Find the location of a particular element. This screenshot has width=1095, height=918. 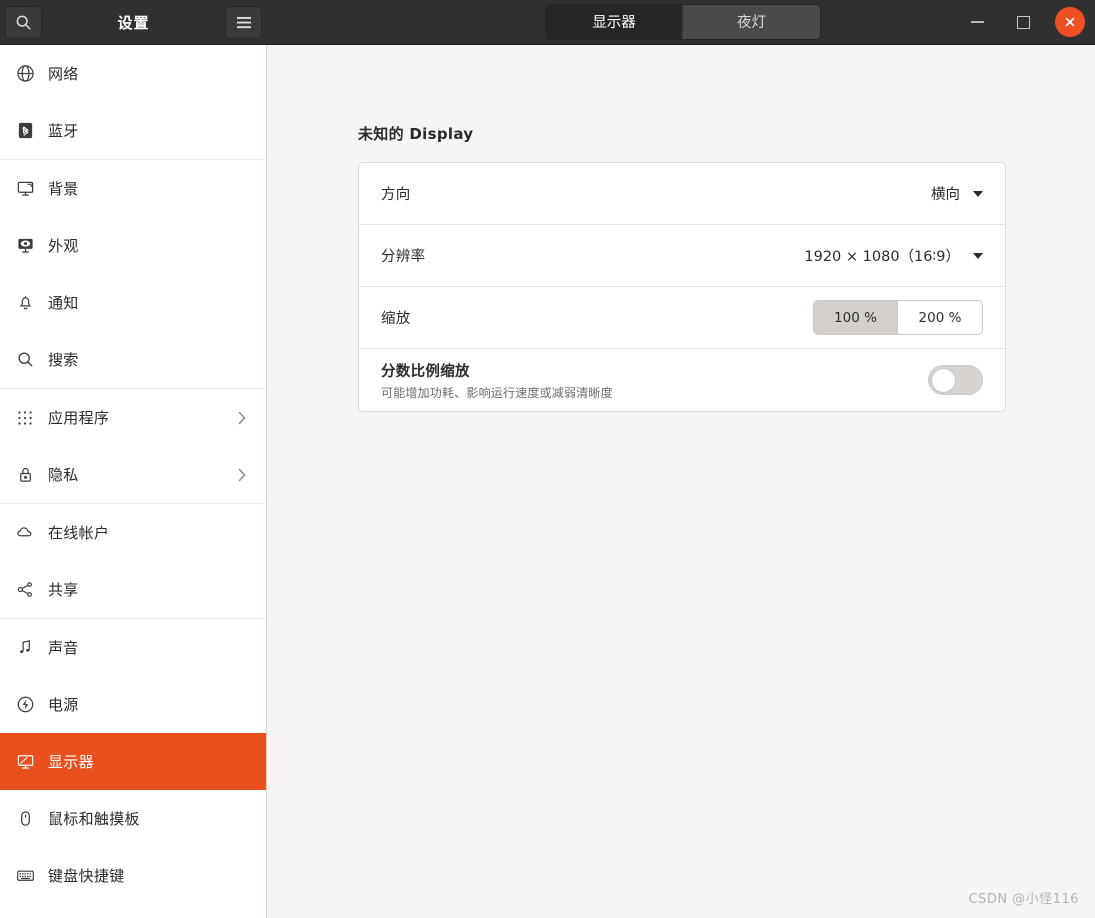

sidebar-item-label: 背景 is located at coordinates (63, 189).